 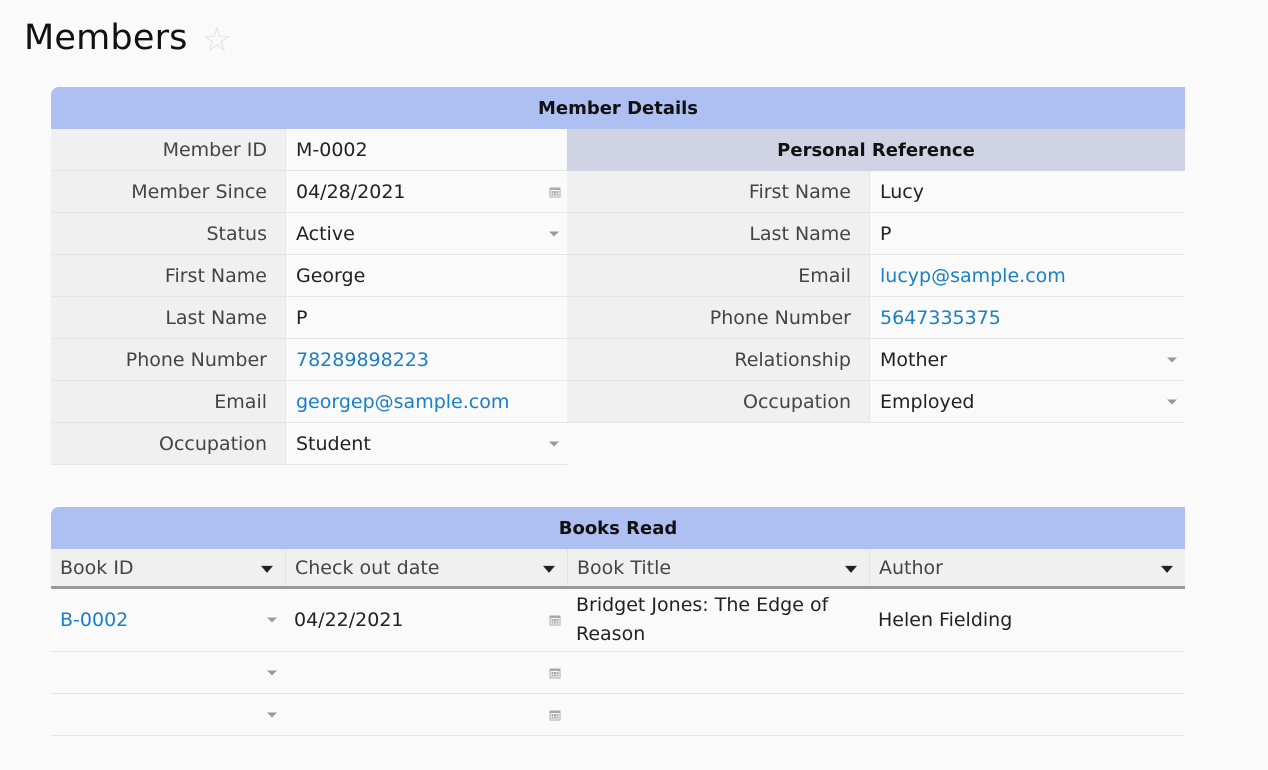 I want to click on last-name-field: P, so click(x=426, y=318).